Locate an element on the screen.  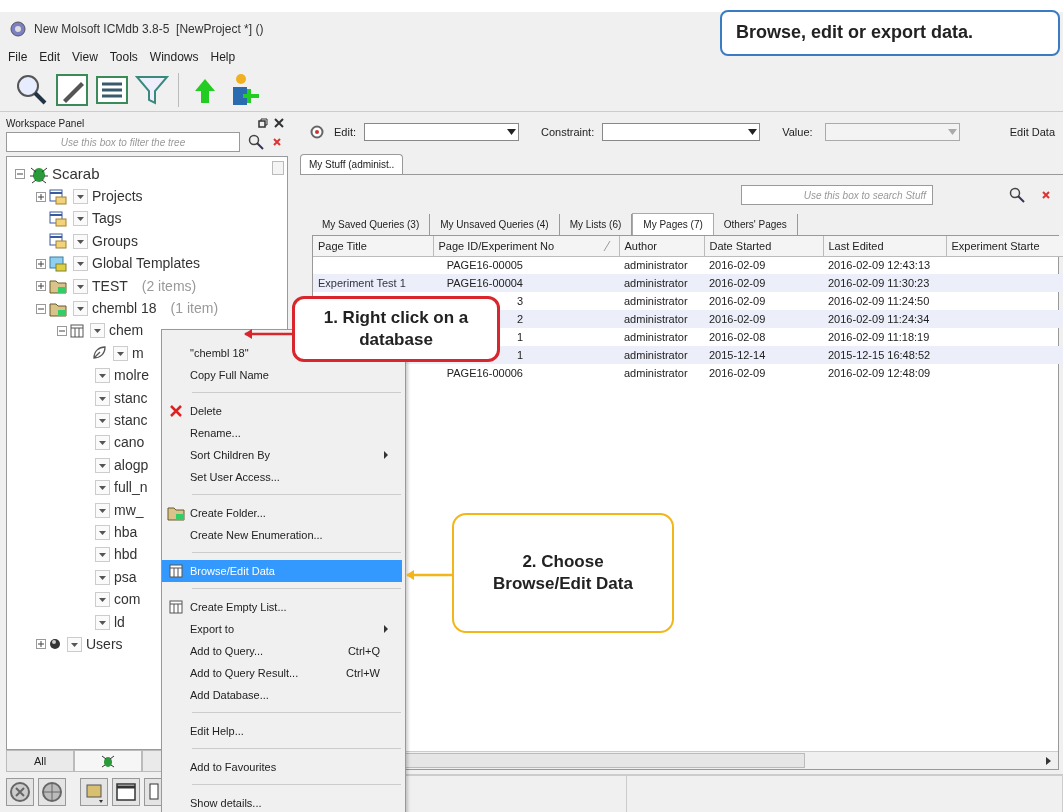
menu-item: Add to Query Result... Ctrl+W is located at coordinates (282, 673).